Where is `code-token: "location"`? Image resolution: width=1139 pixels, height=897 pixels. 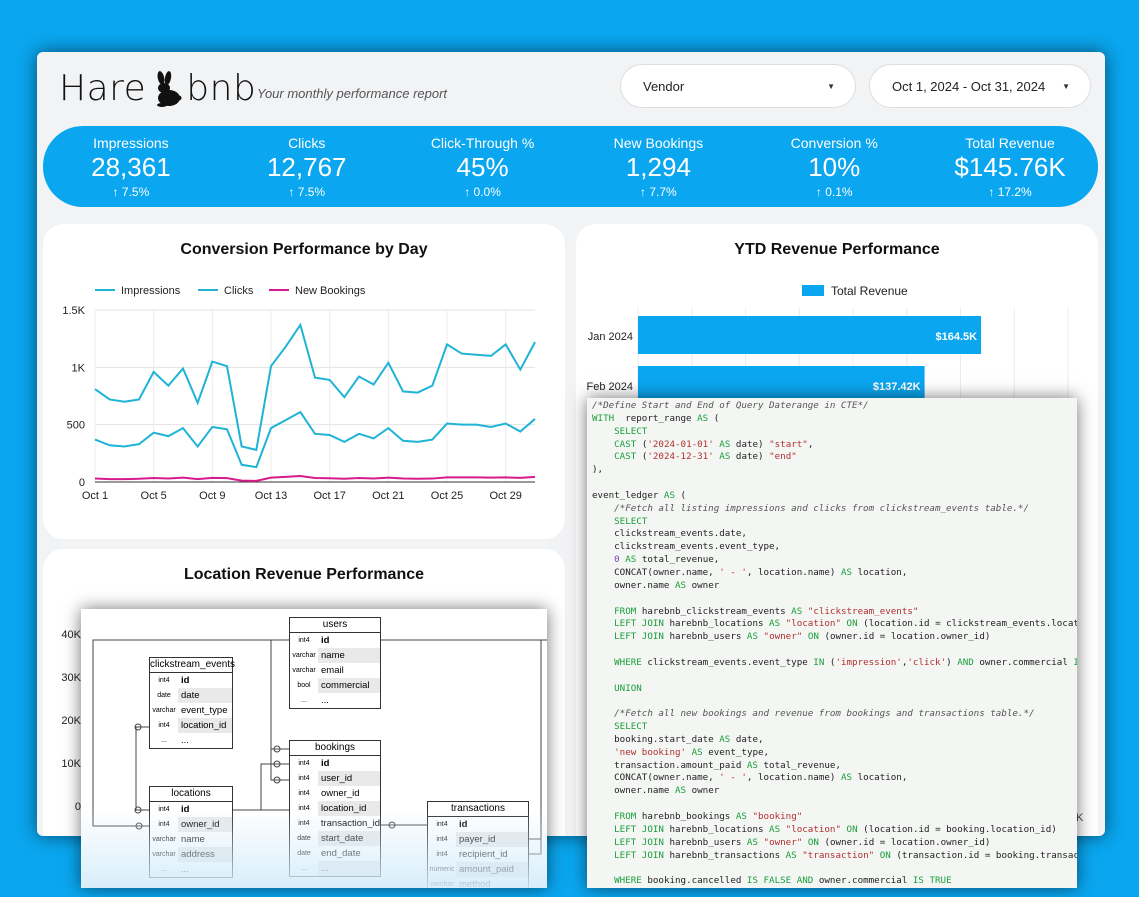
code-token: "location" is located at coordinates (813, 829).